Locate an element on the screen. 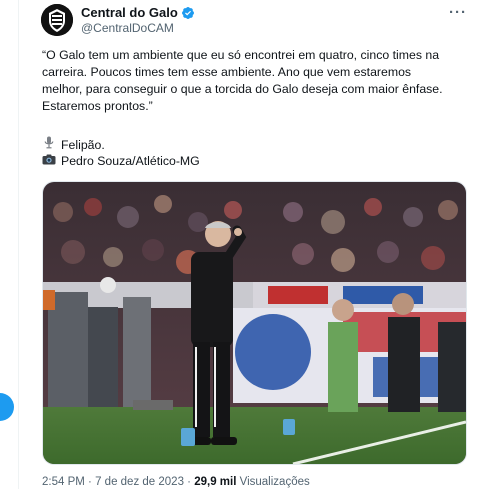 This screenshot has width=488, height=489. galo-crest-icon is located at coordinates (57, 20).